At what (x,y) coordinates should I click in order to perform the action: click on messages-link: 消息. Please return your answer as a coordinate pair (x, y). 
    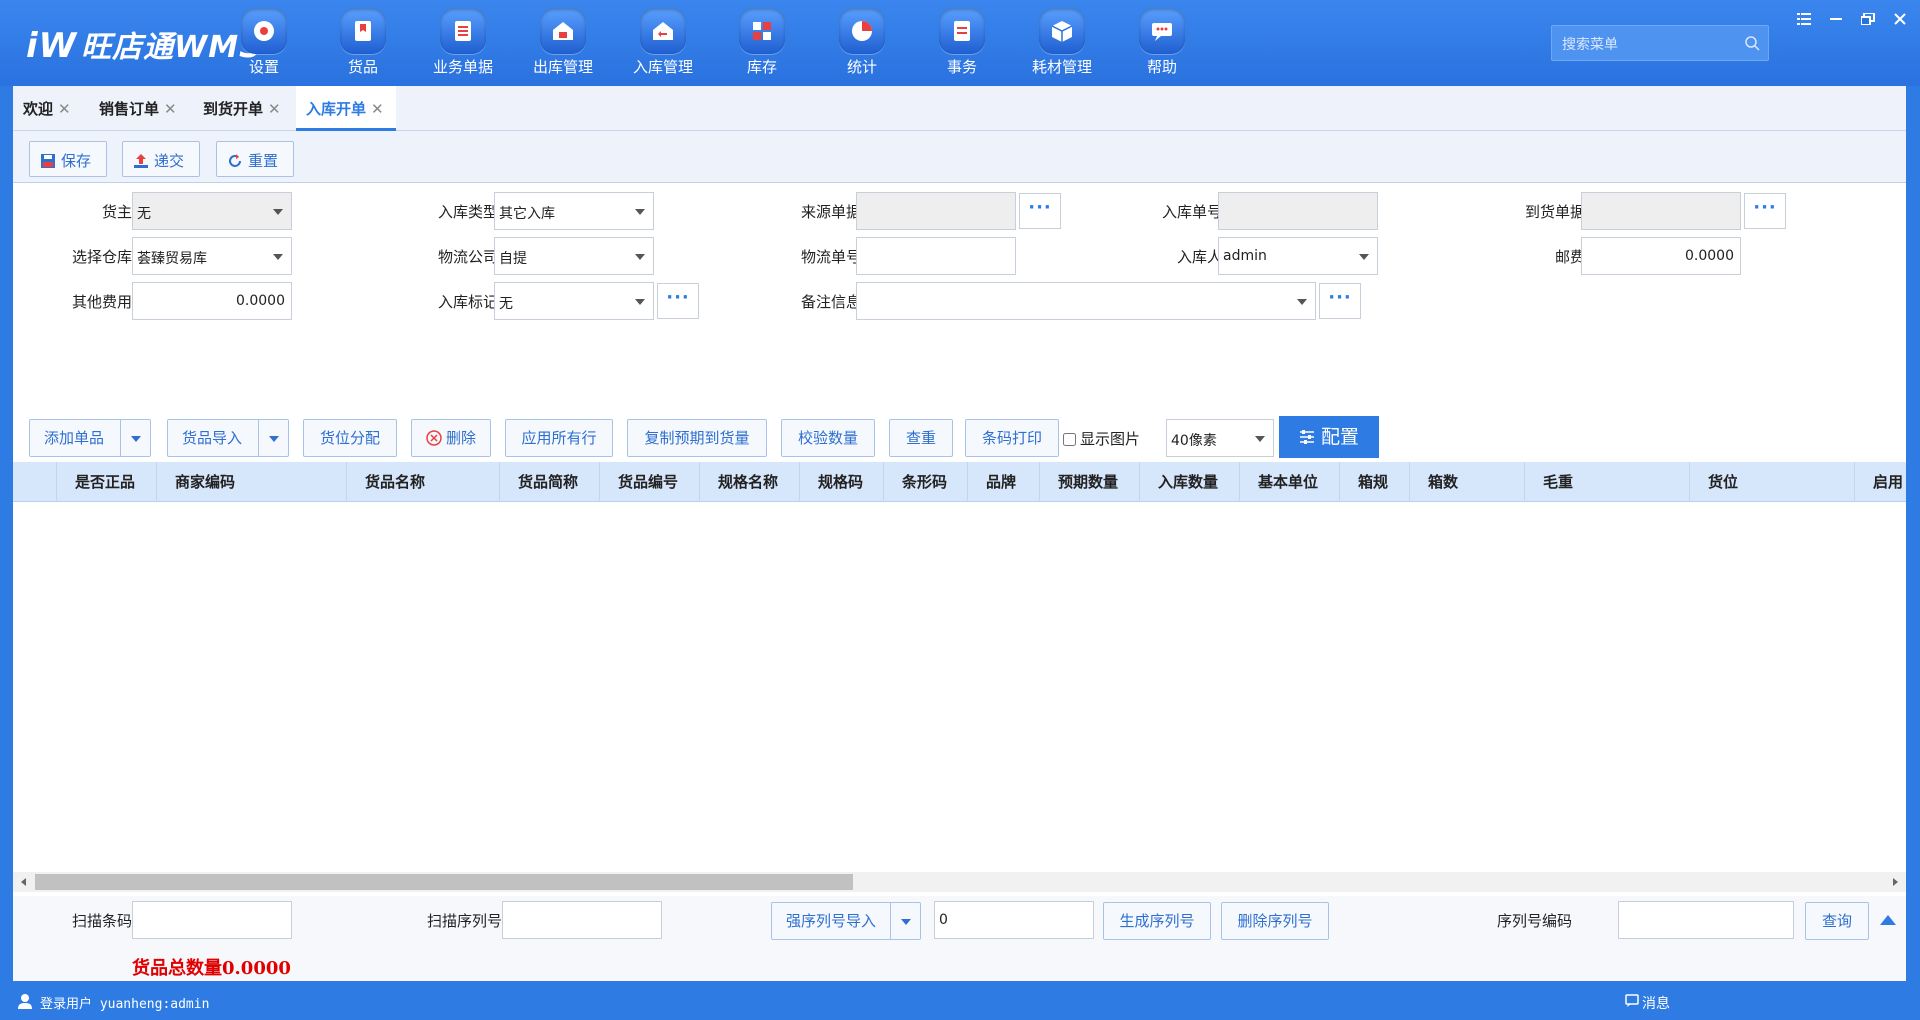
    Looking at the image, I should click on (1656, 1003).